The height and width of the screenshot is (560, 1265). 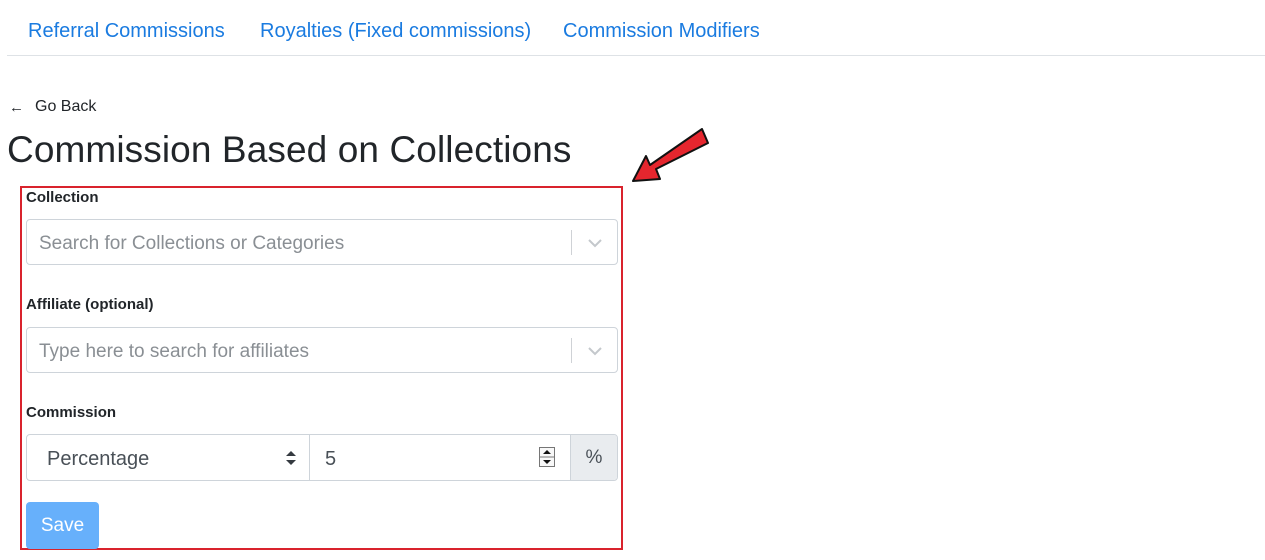 I want to click on arrow-left-icon: ←, so click(x=16, y=107).